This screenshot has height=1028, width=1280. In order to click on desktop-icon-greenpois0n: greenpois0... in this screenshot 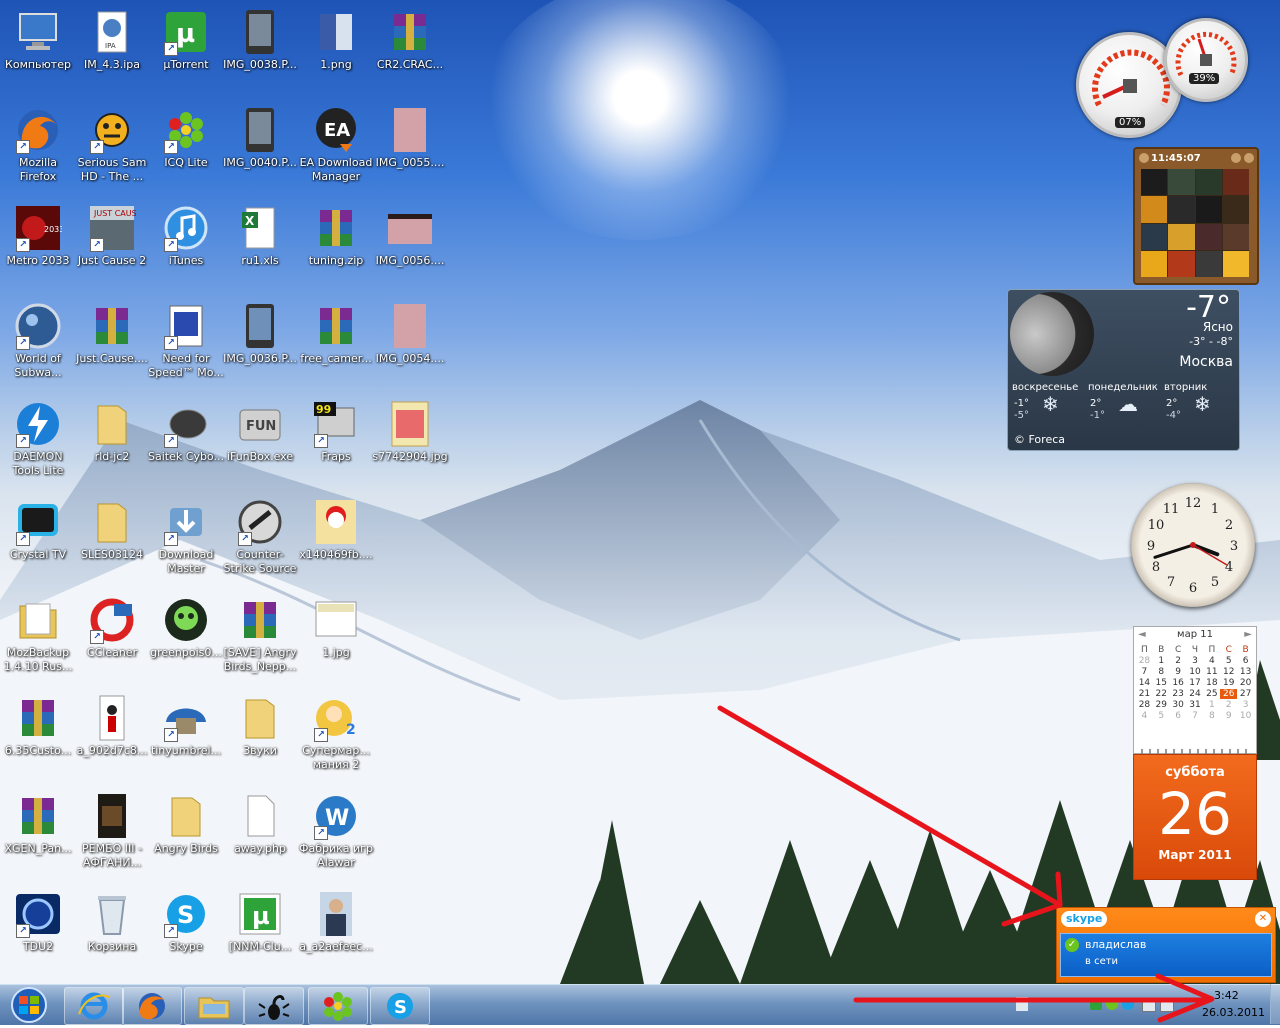, I will do `click(186, 625)`.